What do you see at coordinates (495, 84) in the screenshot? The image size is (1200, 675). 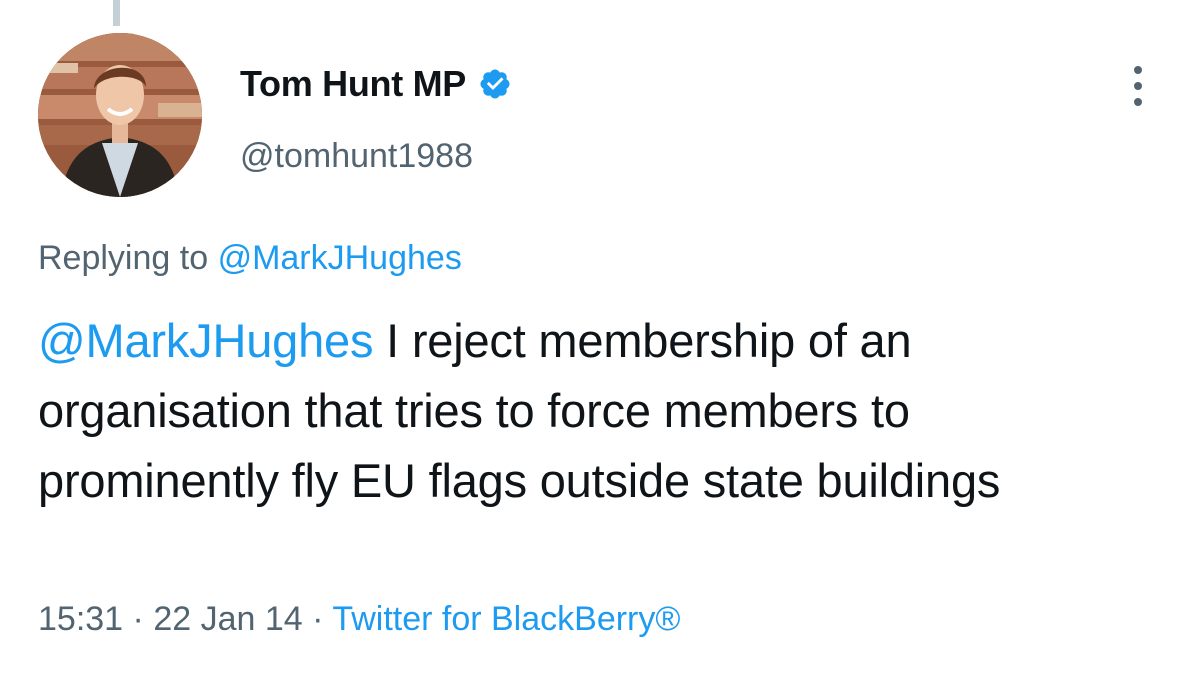 I see `verified-badge-icon` at bounding box center [495, 84].